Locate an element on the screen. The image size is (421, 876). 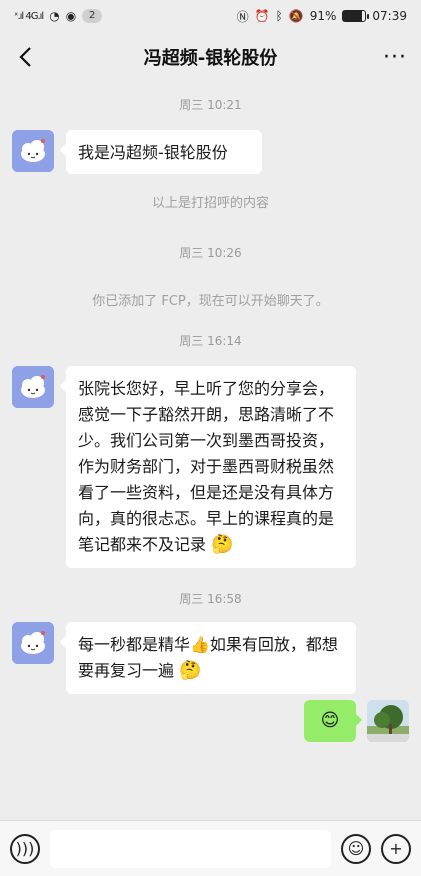
plus-icon: + is located at coordinates (396, 848).